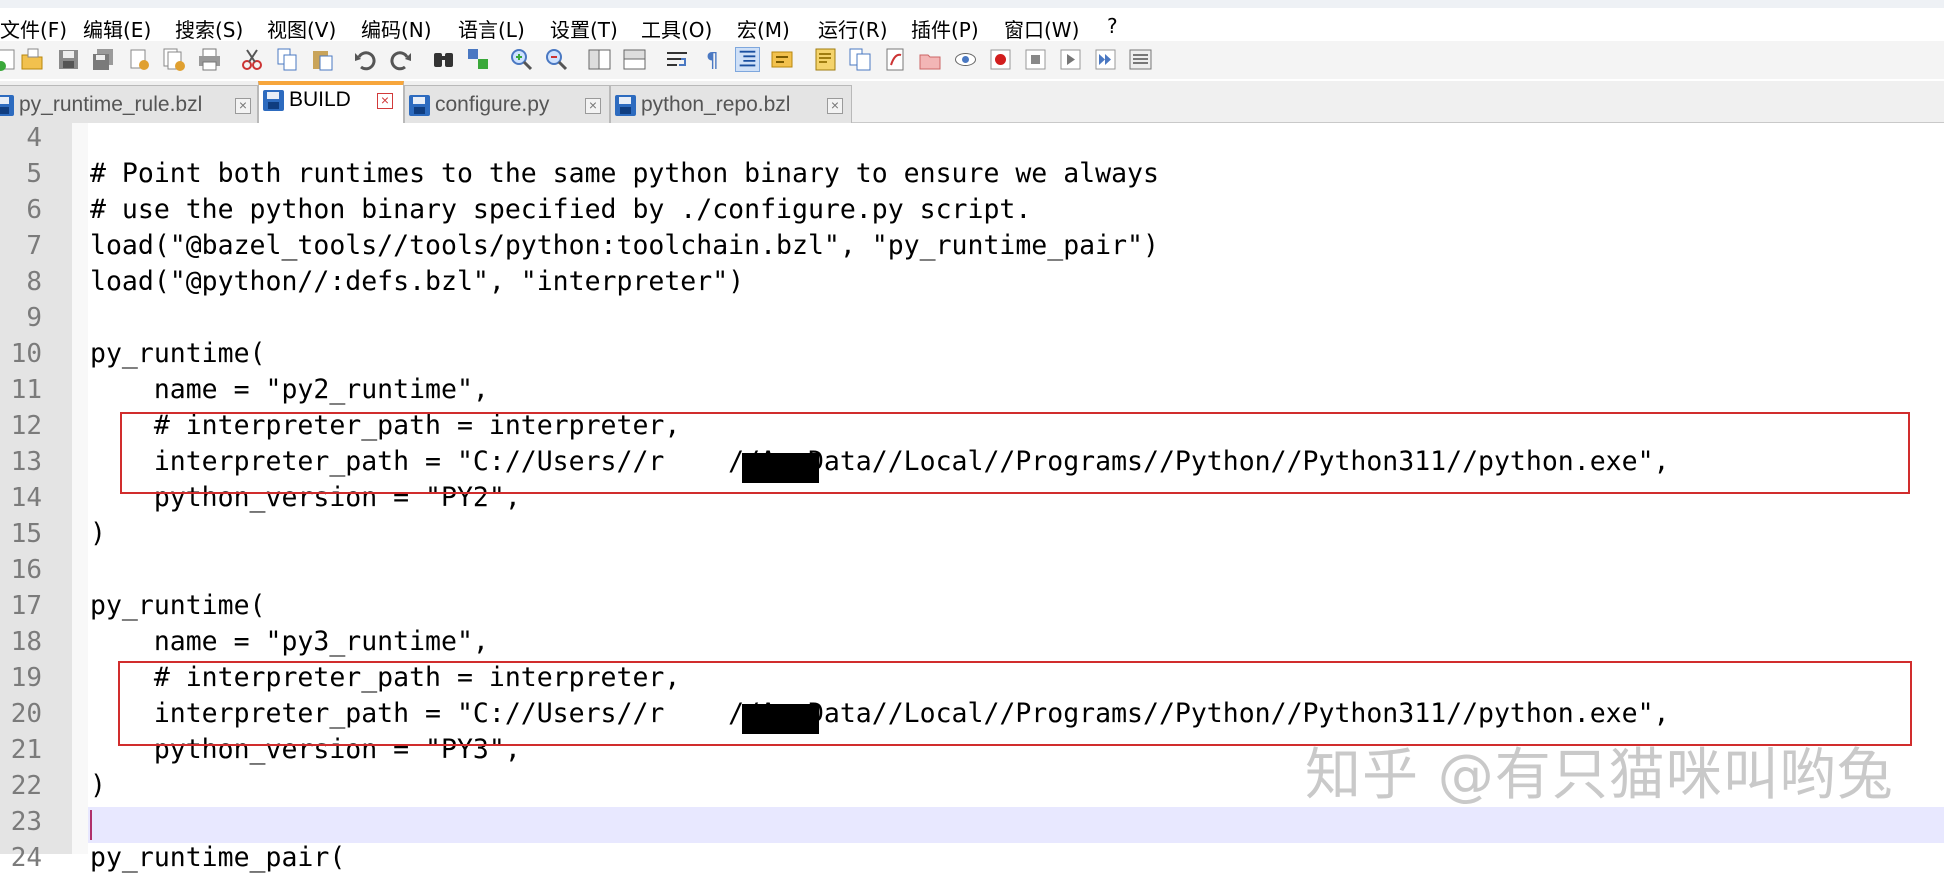 The image size is (1944, 876). Describe the element at coordinates (209, 28) in the screenshot. I see `menu-search: 搜索(S)` at that location.